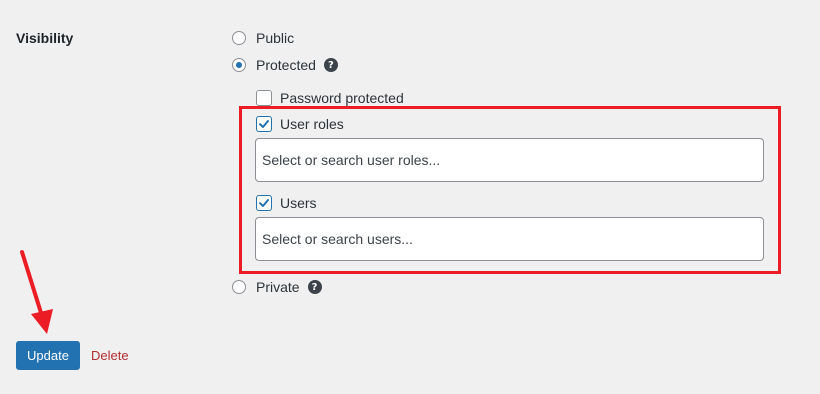  What do you see at coordinates (45, 38) in the screenshot?
I see `visibility-label: Visibility` at bounding box center [45, 38].